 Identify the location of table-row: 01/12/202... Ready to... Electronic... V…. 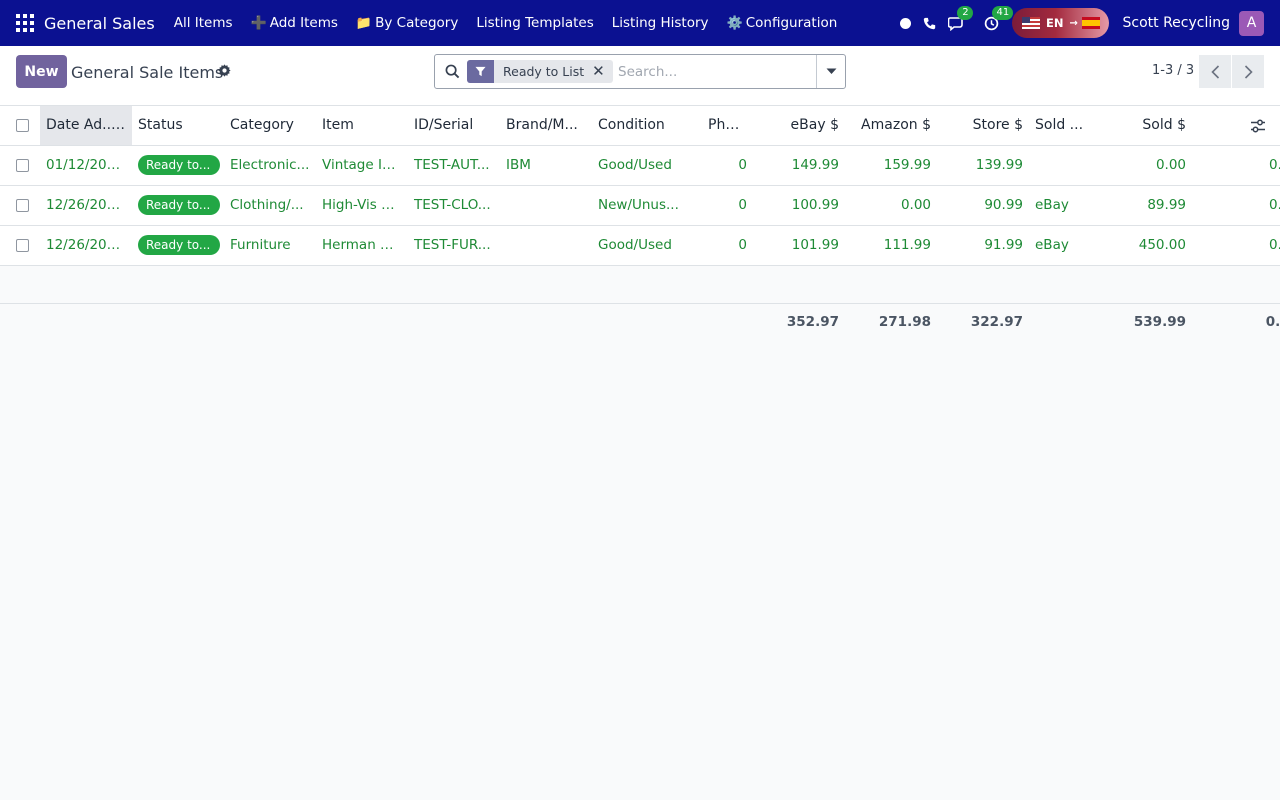
(640, 165).